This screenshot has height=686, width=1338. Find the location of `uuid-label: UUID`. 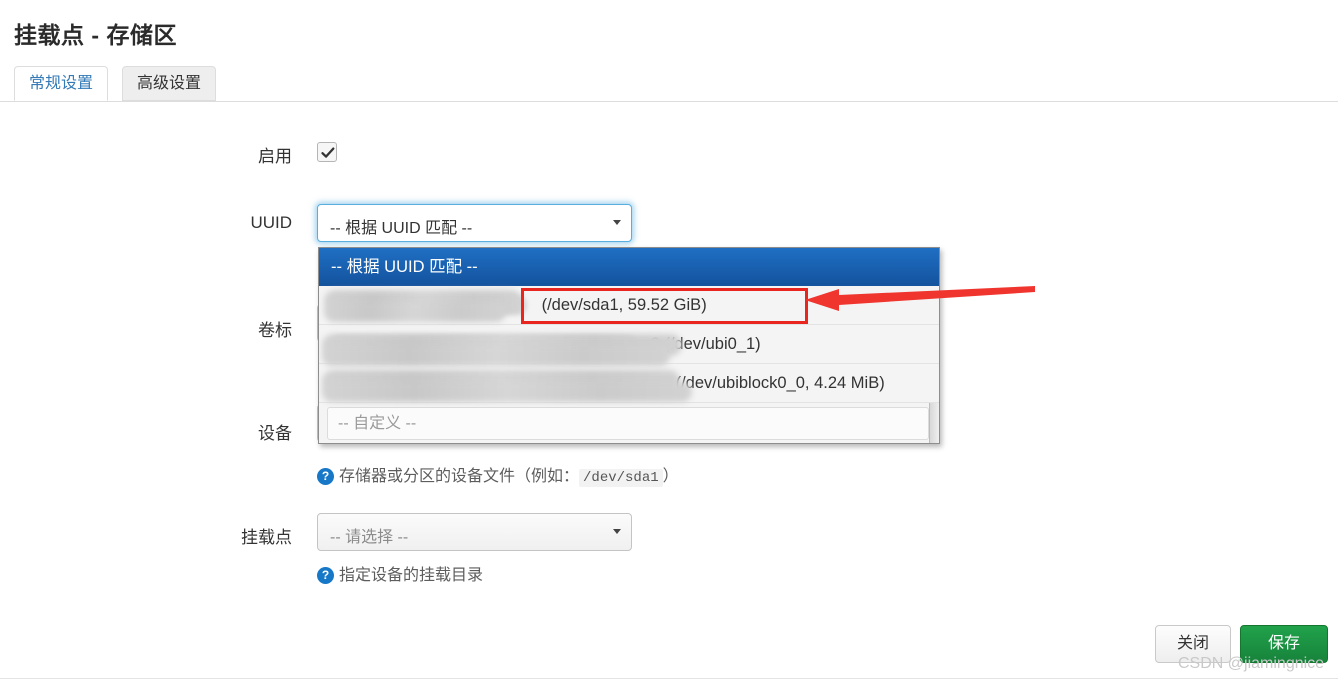

uuid-label: UUID is located at coordinates (271, 222).